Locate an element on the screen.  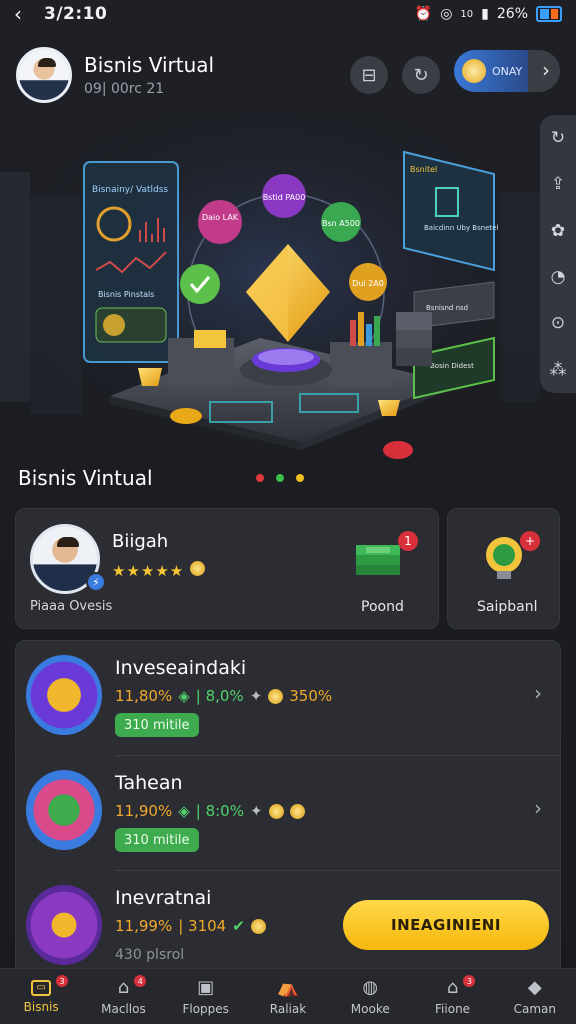
nav-item-caman: ◆ Caman is located at coordinates (535, 996).